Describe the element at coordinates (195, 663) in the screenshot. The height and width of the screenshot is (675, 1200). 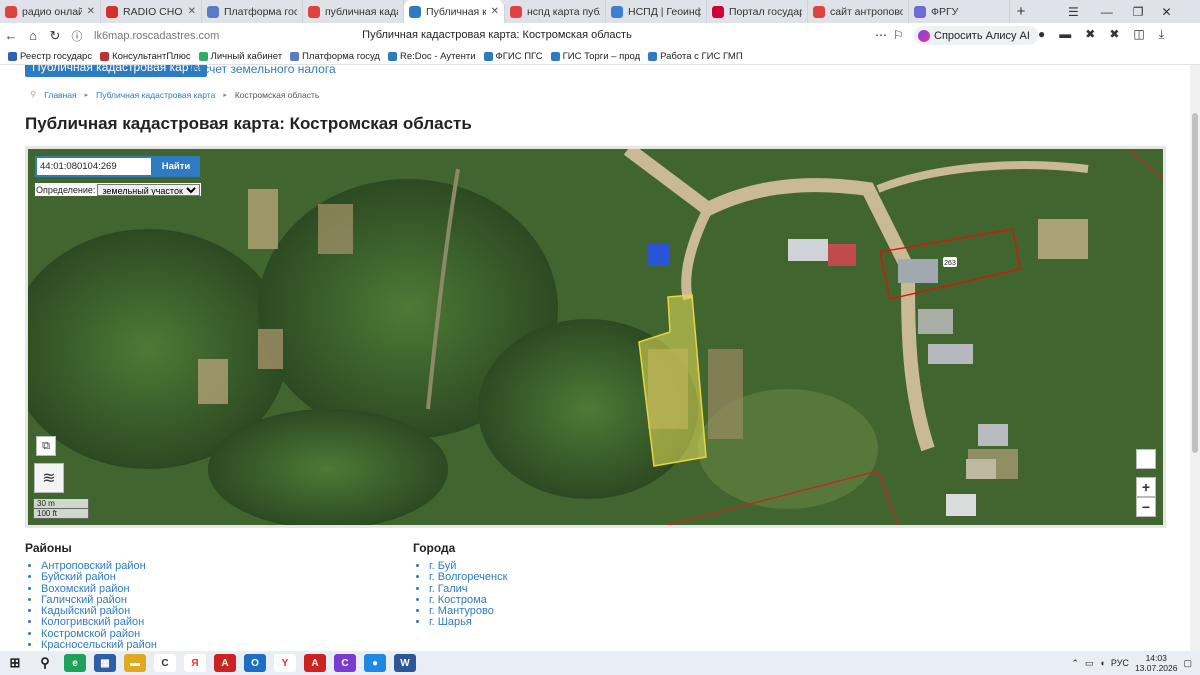
I see `yandex-icon: Я` at that location.